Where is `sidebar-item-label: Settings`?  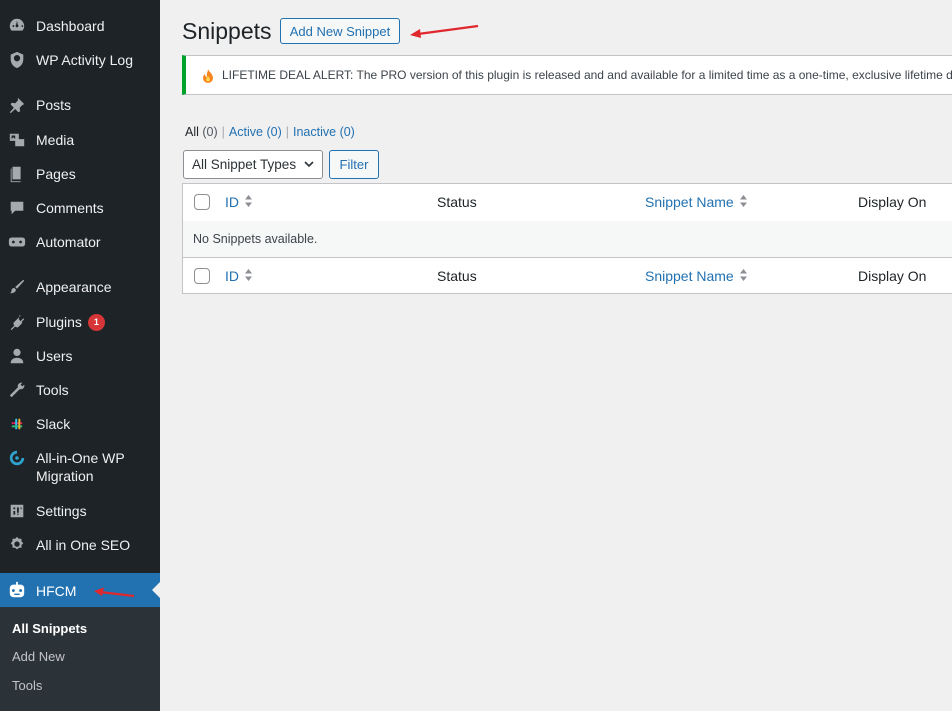
sidebar-item-label: Settings is located at coordinates (61, 511).